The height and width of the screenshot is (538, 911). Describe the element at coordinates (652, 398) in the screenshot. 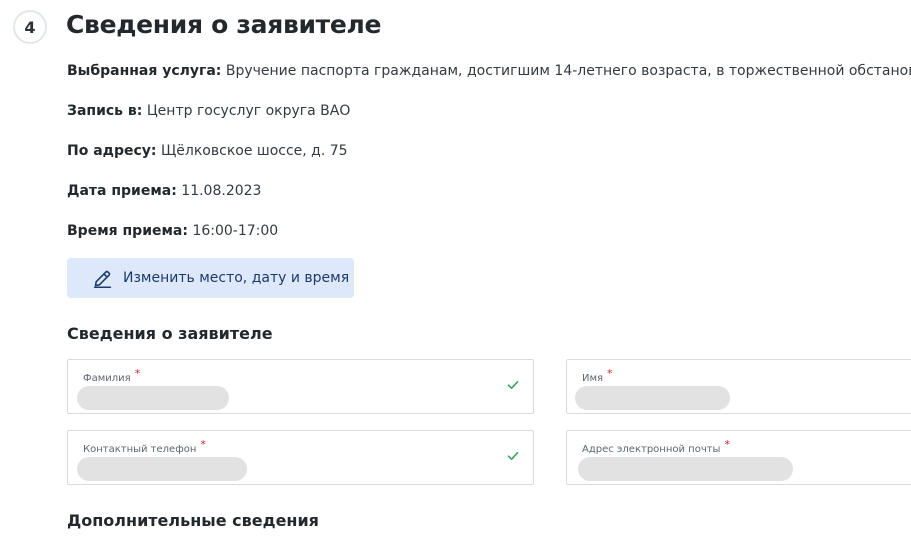

I see `name-value-redacted` at that location.